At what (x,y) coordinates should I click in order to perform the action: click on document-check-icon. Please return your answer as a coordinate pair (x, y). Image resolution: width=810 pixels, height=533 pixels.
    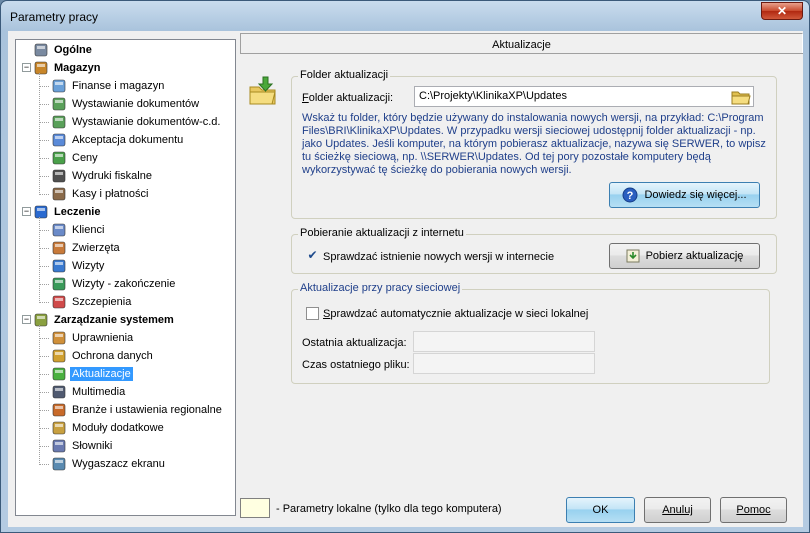
    Looking at the image, I should click on (59, 140).